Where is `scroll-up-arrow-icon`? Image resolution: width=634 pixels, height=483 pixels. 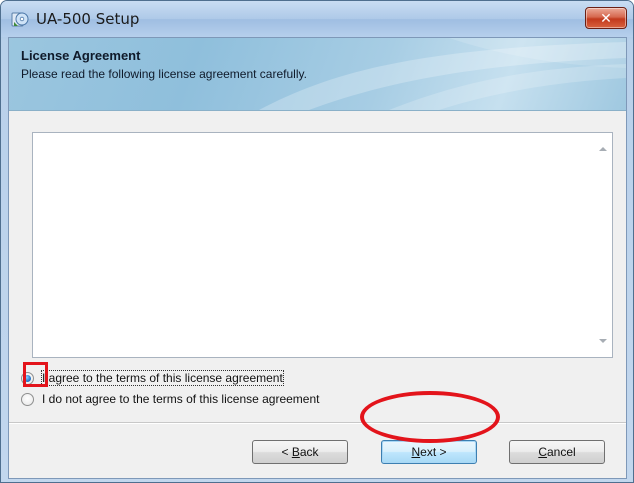 scroll-up-arrow-icon is located at coordinates (603, 149).